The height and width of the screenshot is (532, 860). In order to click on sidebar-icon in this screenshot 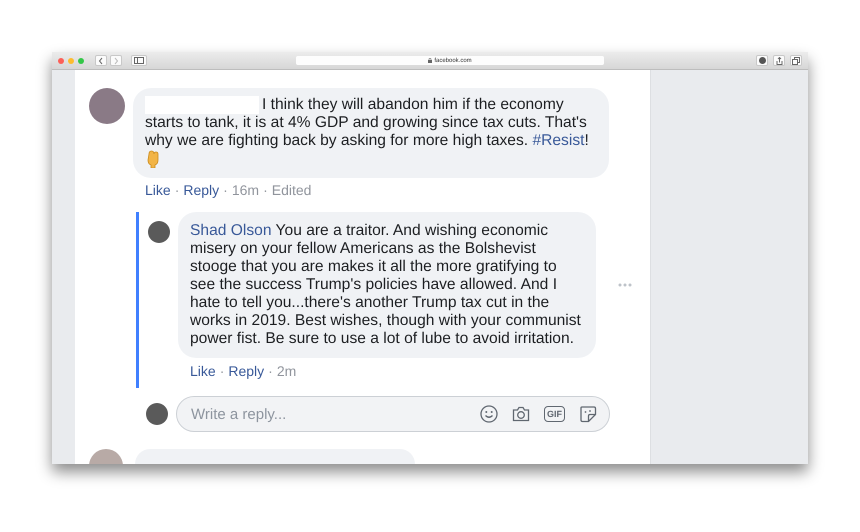, I will do `click(139, 60)`.